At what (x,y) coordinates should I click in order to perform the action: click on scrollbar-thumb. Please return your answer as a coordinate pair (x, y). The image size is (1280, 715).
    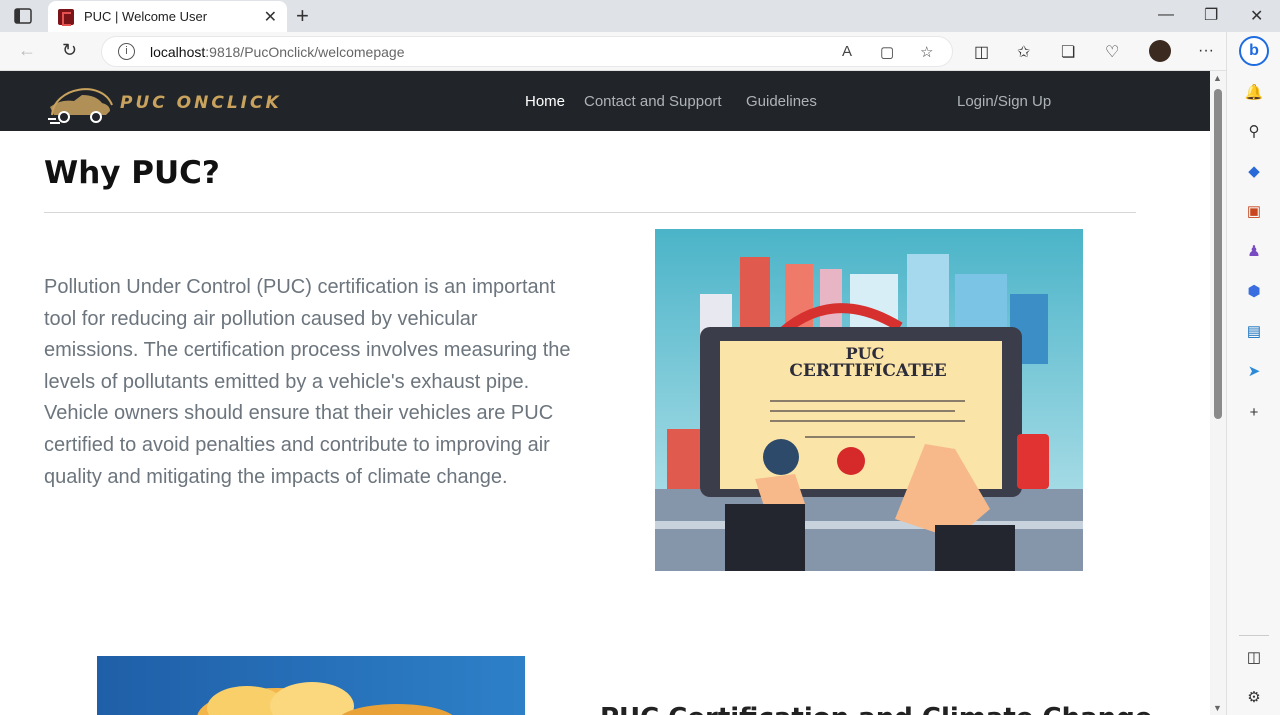
    Looking at the image, I should click on (1218, 254).